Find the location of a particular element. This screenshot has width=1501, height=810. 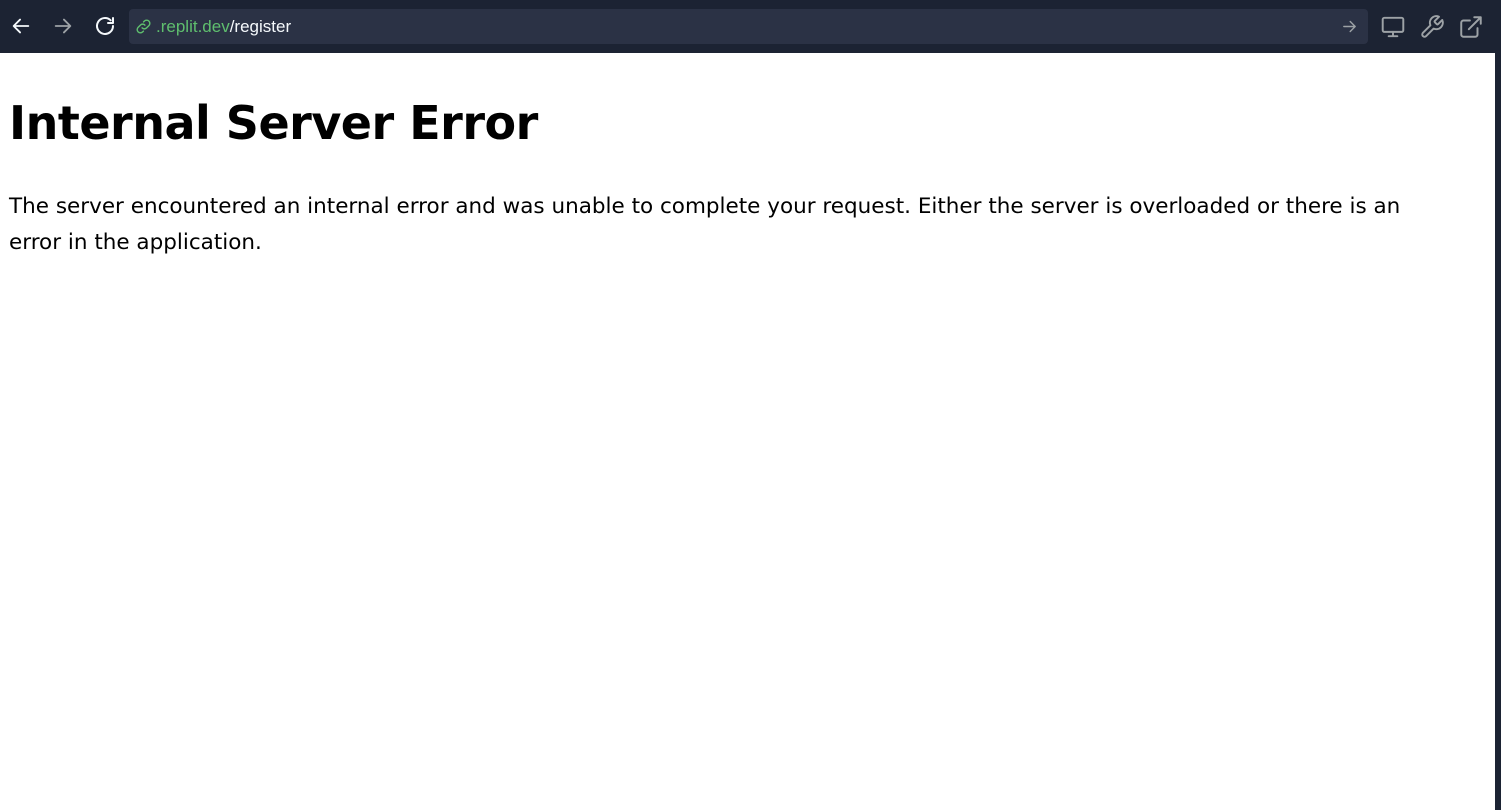

open-new-tab-button is located at coordinates (1471, 27).